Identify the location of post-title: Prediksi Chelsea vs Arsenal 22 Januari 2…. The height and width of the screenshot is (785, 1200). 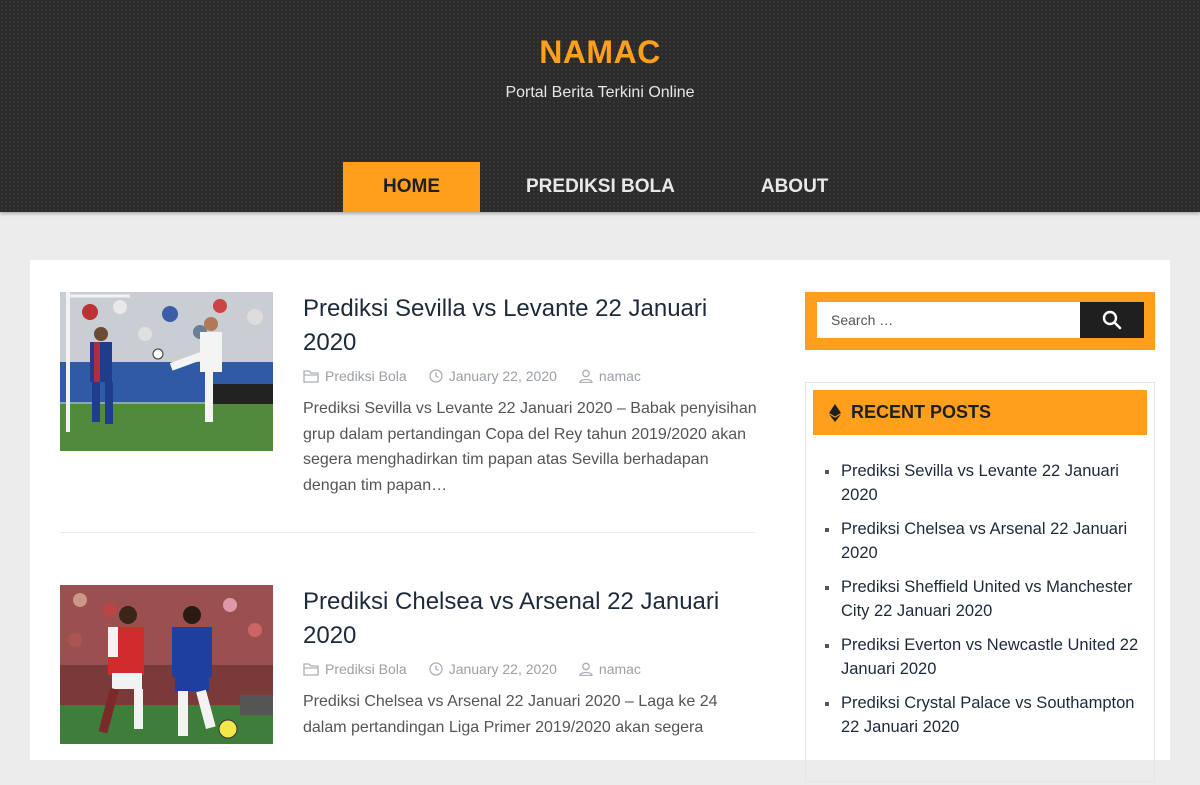
(528, 619).